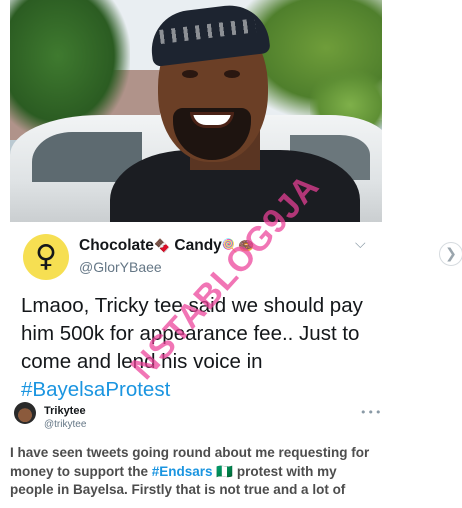 This screenshot has width=462, height=508. What do you see at coordinates (162, 246) in the screenshot?
I see `chocolate-emoji: 🍫` at bounding box center [162, 246].